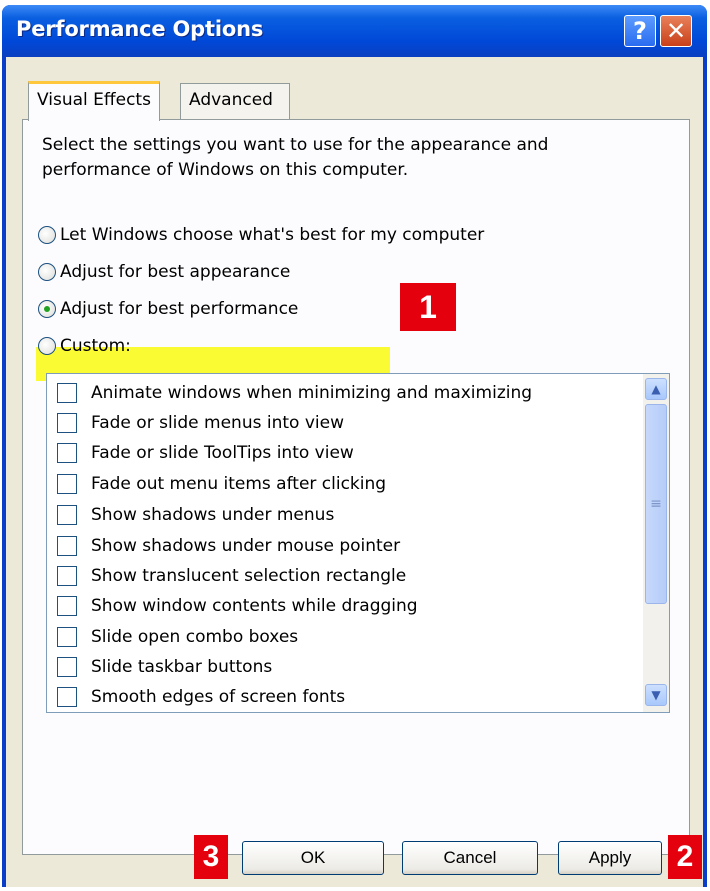 The width and height of the screenshot is (710, 891). I want to click on effect-label: Show window contents while dragging, so click(254, 606).